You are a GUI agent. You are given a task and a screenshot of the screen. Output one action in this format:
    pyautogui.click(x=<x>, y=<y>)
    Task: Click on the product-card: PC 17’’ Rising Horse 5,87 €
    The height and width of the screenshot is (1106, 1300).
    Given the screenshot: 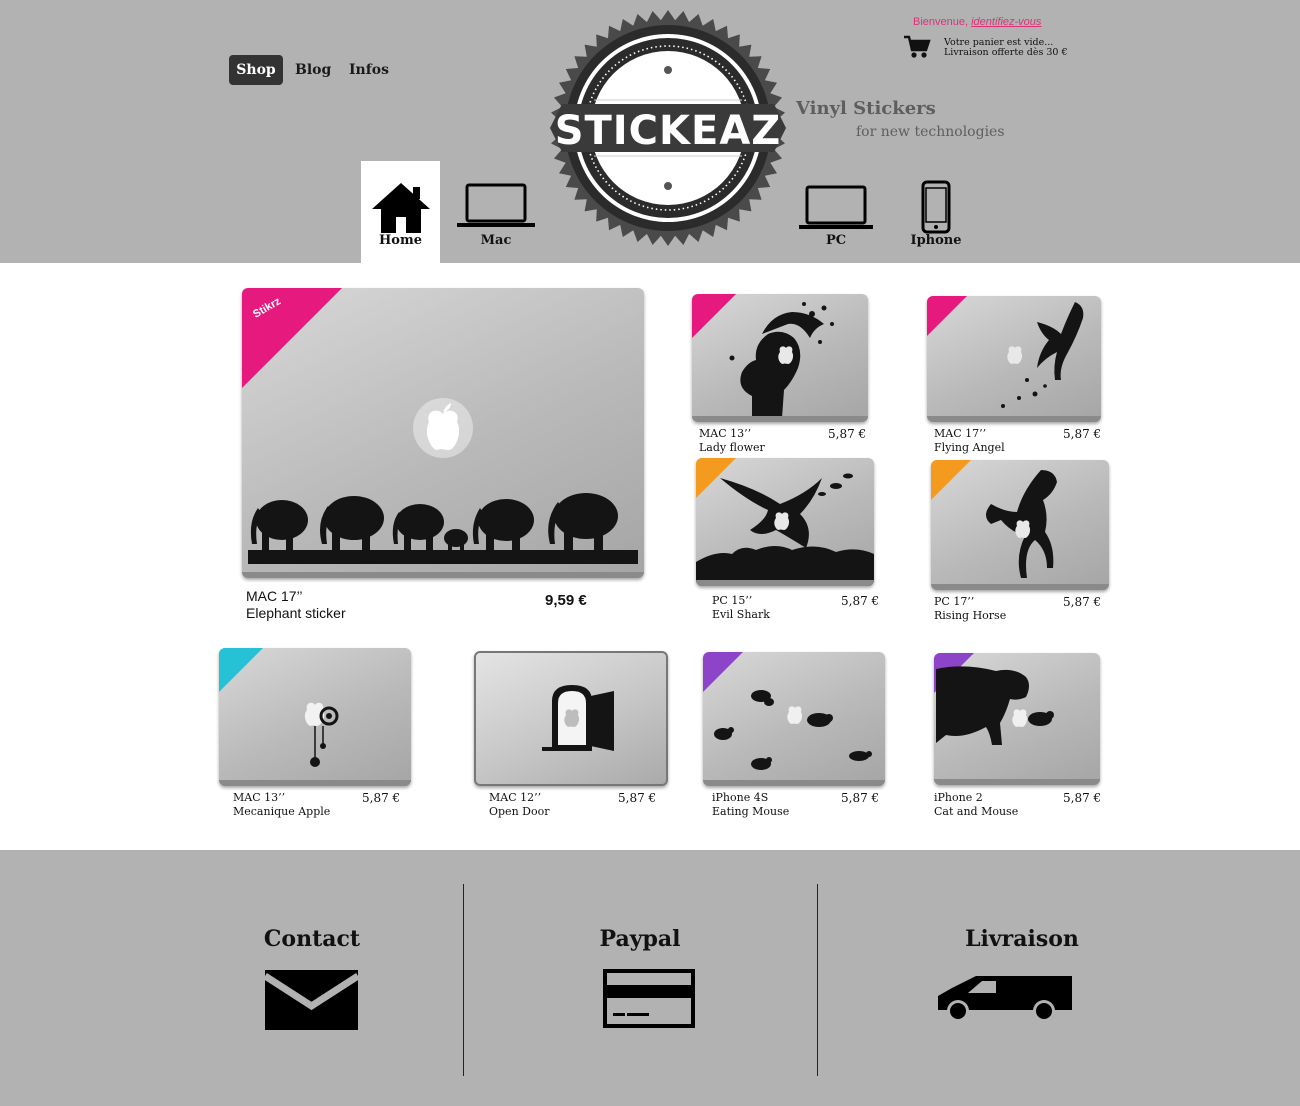 What is the action you would take?
    pyautogui.click(x=1022, y=544)
    